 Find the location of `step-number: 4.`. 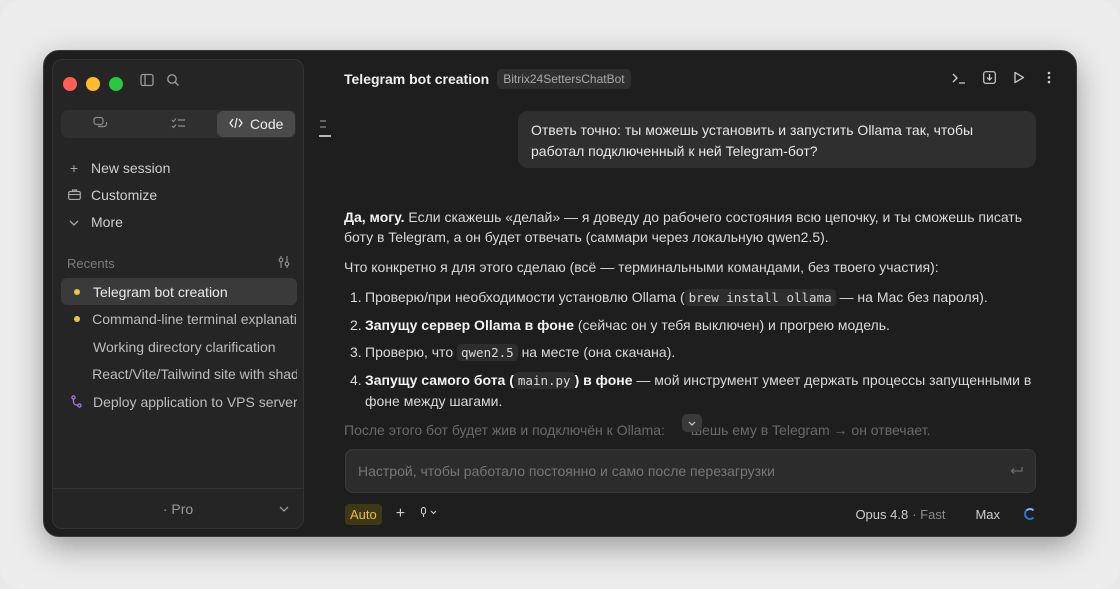

step-number: 4. is located at coordinates (356, 380).